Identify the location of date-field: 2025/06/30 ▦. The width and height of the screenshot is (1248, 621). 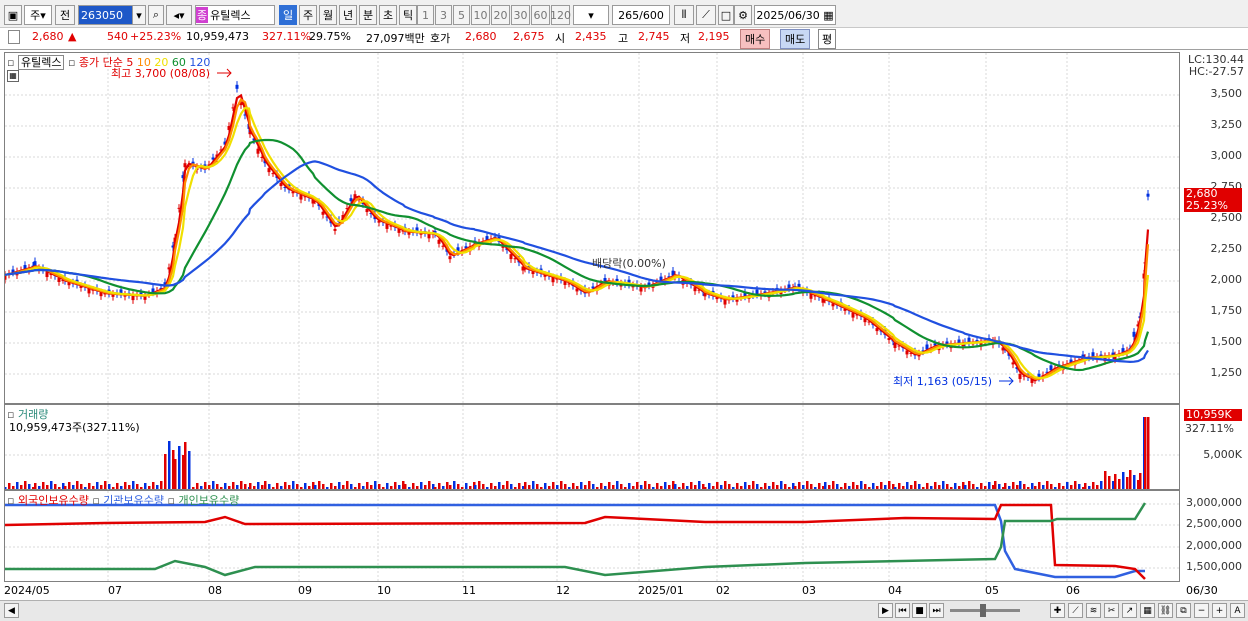
(795, 15).